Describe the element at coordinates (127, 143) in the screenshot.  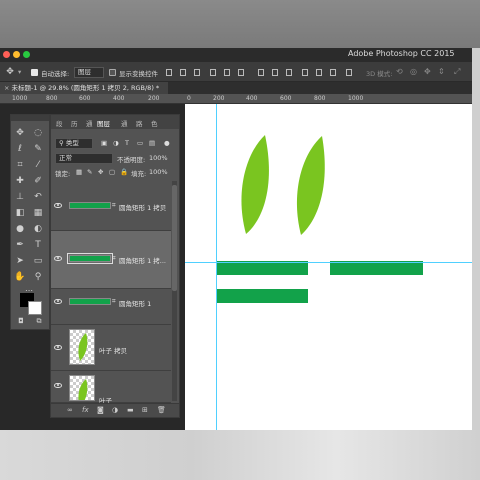
I see `filter-type-icon: T` at that location.